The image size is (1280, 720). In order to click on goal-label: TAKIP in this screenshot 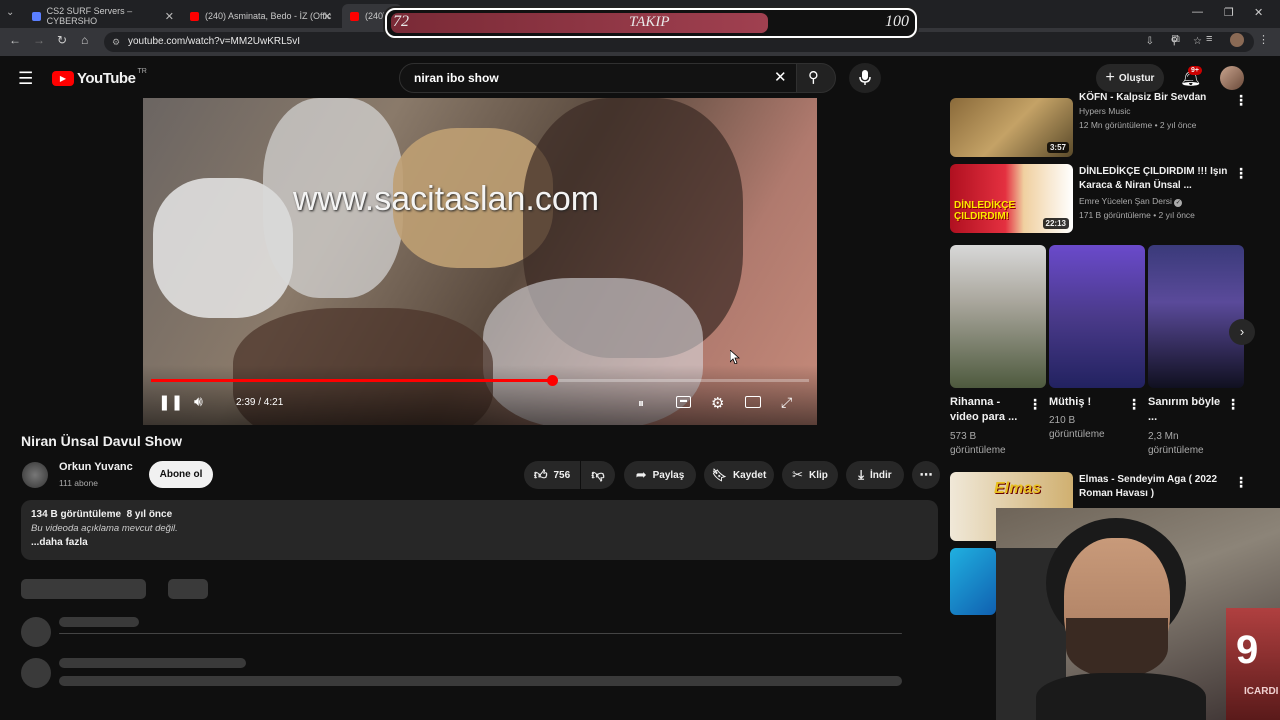, I will do `click(649, 22)`.